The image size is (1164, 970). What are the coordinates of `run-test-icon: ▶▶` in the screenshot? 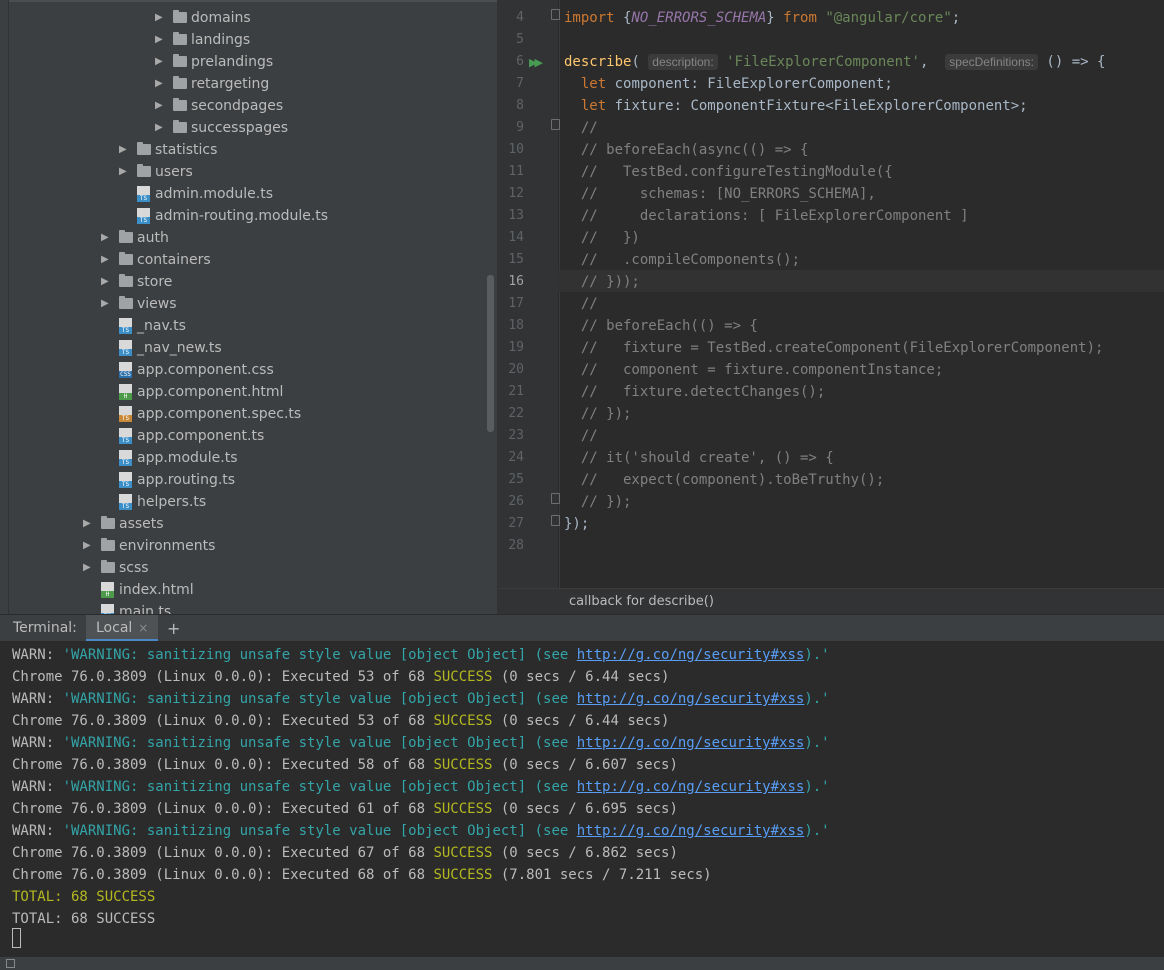 It's located at (536, 62).